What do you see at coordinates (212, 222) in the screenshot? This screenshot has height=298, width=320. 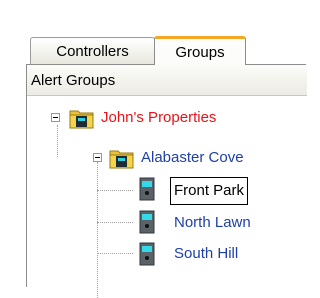 I see `tree-node-north-lawn: North Lawn` at bounding box center [212, 222].